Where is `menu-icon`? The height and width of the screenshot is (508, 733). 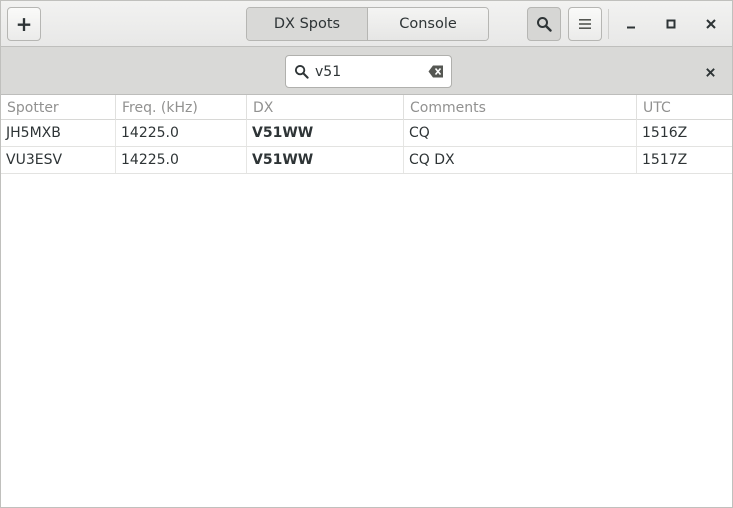
menu-icon is located at coordinates (585, 24).